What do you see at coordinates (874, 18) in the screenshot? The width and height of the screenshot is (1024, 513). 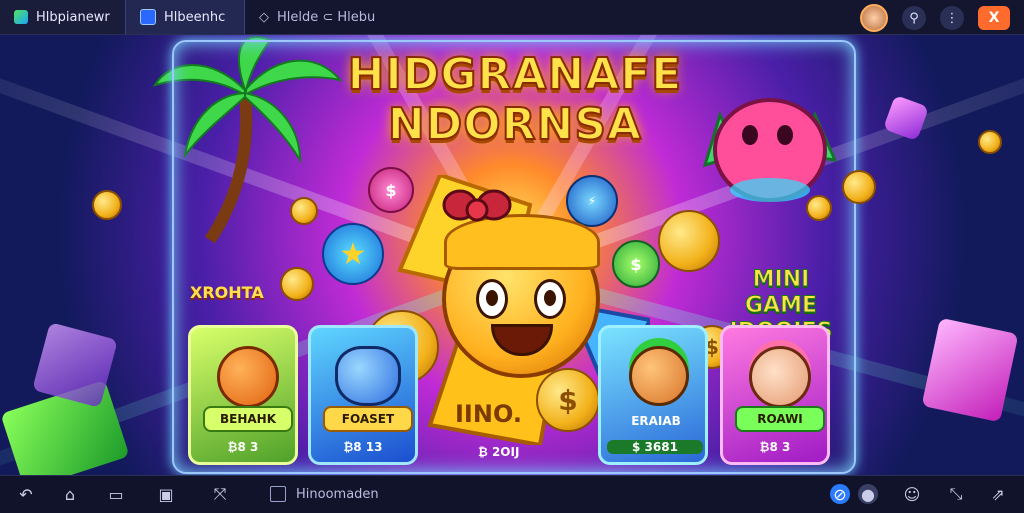 I see `avatar` at bounding box center [874, 18].